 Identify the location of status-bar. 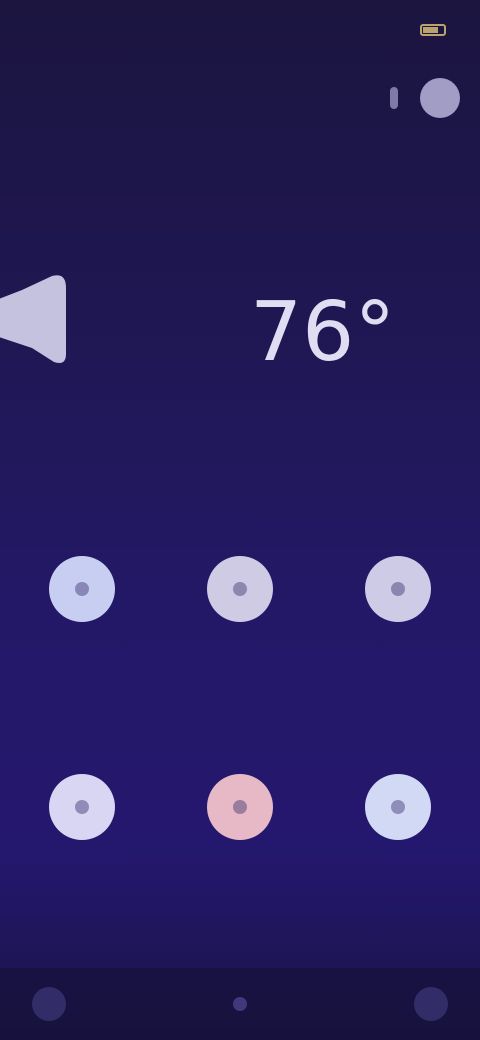
(240, 30).